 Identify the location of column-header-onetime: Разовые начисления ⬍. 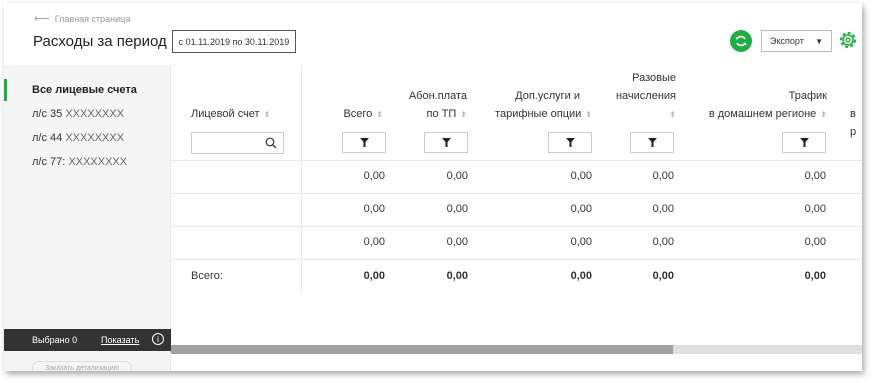
(646, 96).